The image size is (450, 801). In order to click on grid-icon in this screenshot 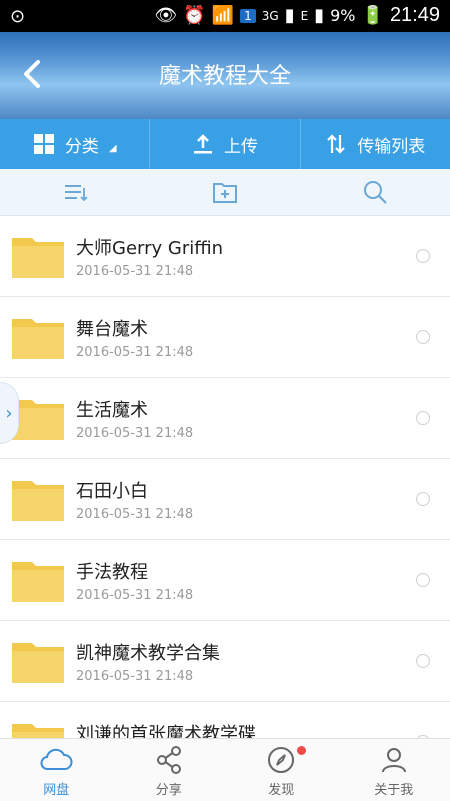, I will do `click(44, 144)`.